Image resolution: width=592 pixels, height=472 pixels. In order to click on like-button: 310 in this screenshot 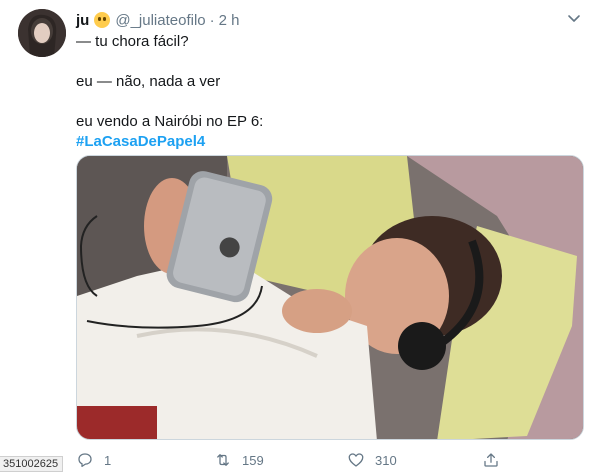, I will do `click(372, 460)`.